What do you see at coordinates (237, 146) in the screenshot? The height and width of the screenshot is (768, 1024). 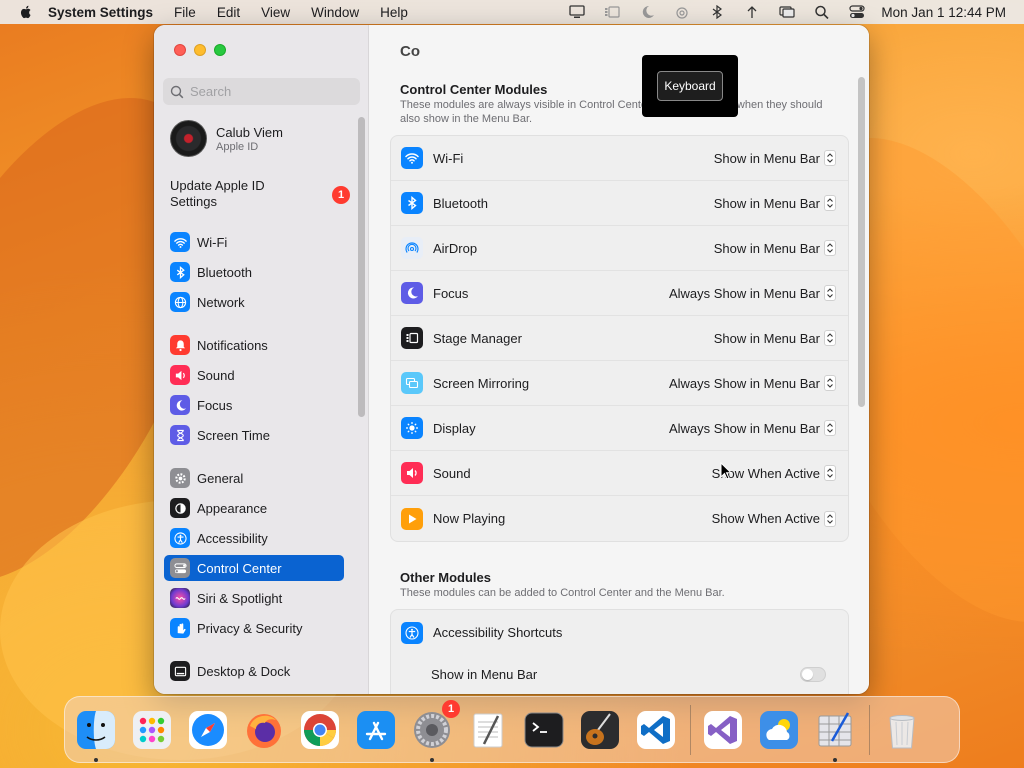 I see `account-subtitle: Apple ID` at bounding box center [237, 146].